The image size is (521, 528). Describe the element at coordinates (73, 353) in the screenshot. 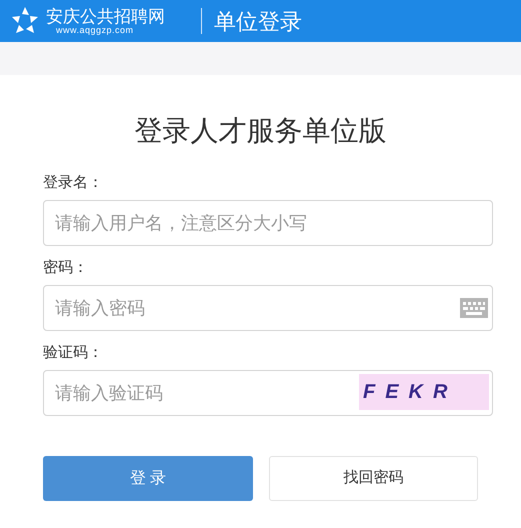

I see `field-label: 验证码：` at that location.